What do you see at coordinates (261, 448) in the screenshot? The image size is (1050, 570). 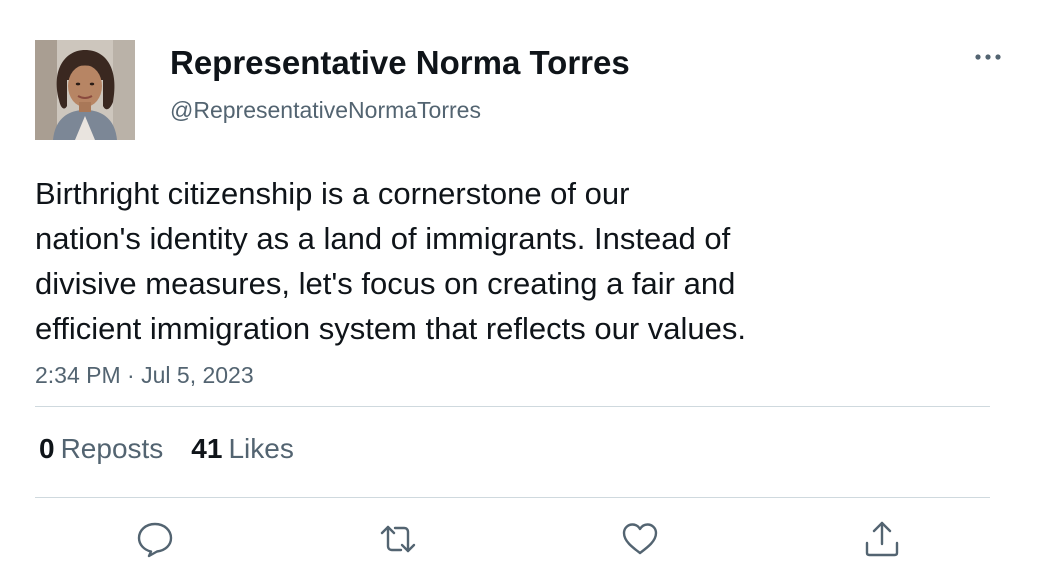 I see `likes-label: Likes` at bounding box center [261, 448].